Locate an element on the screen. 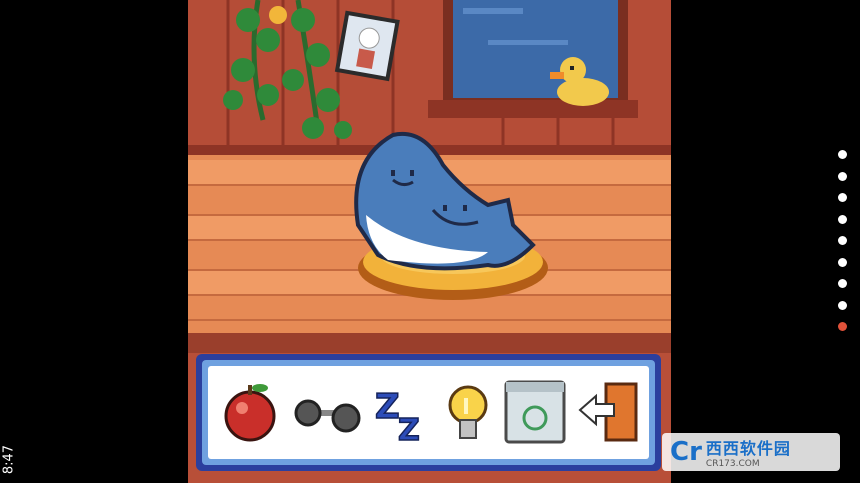  status-time: 8:47 is located at coordinates (9, 459).